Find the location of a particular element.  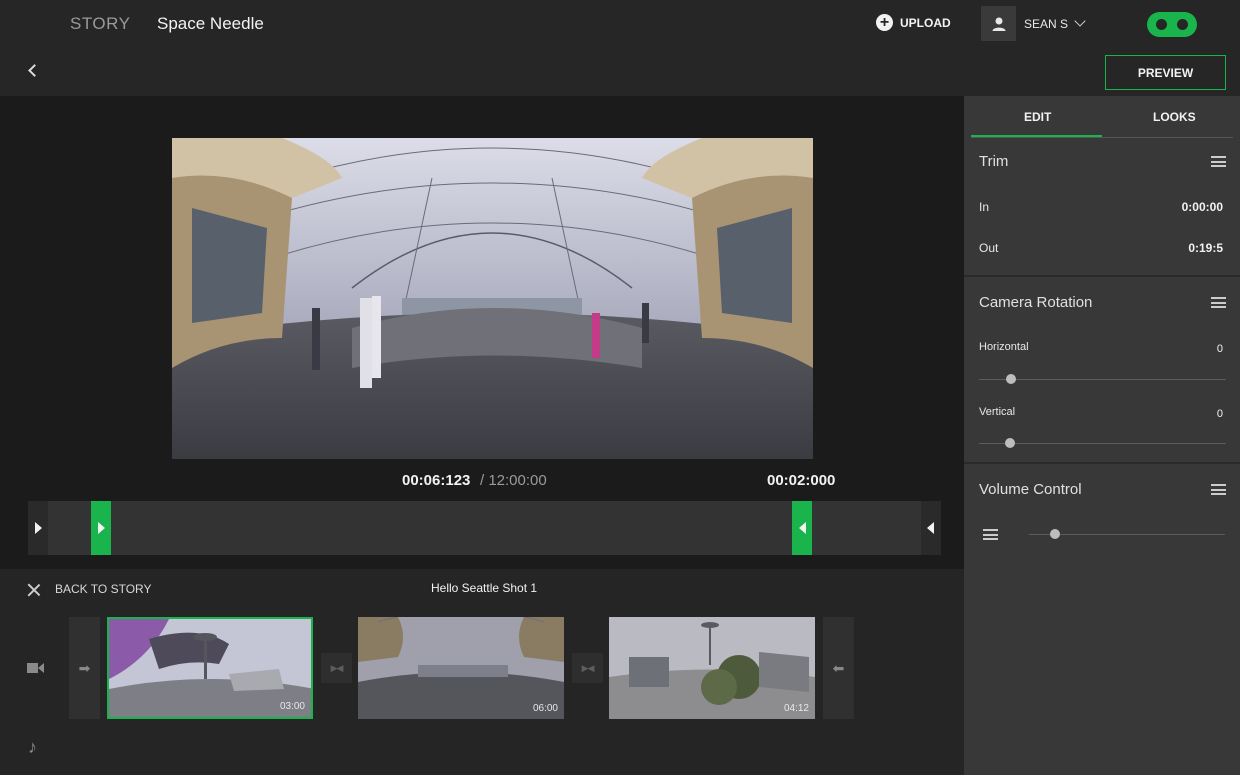

user-menu: SEAN S is located at coordinates (1033, 23).